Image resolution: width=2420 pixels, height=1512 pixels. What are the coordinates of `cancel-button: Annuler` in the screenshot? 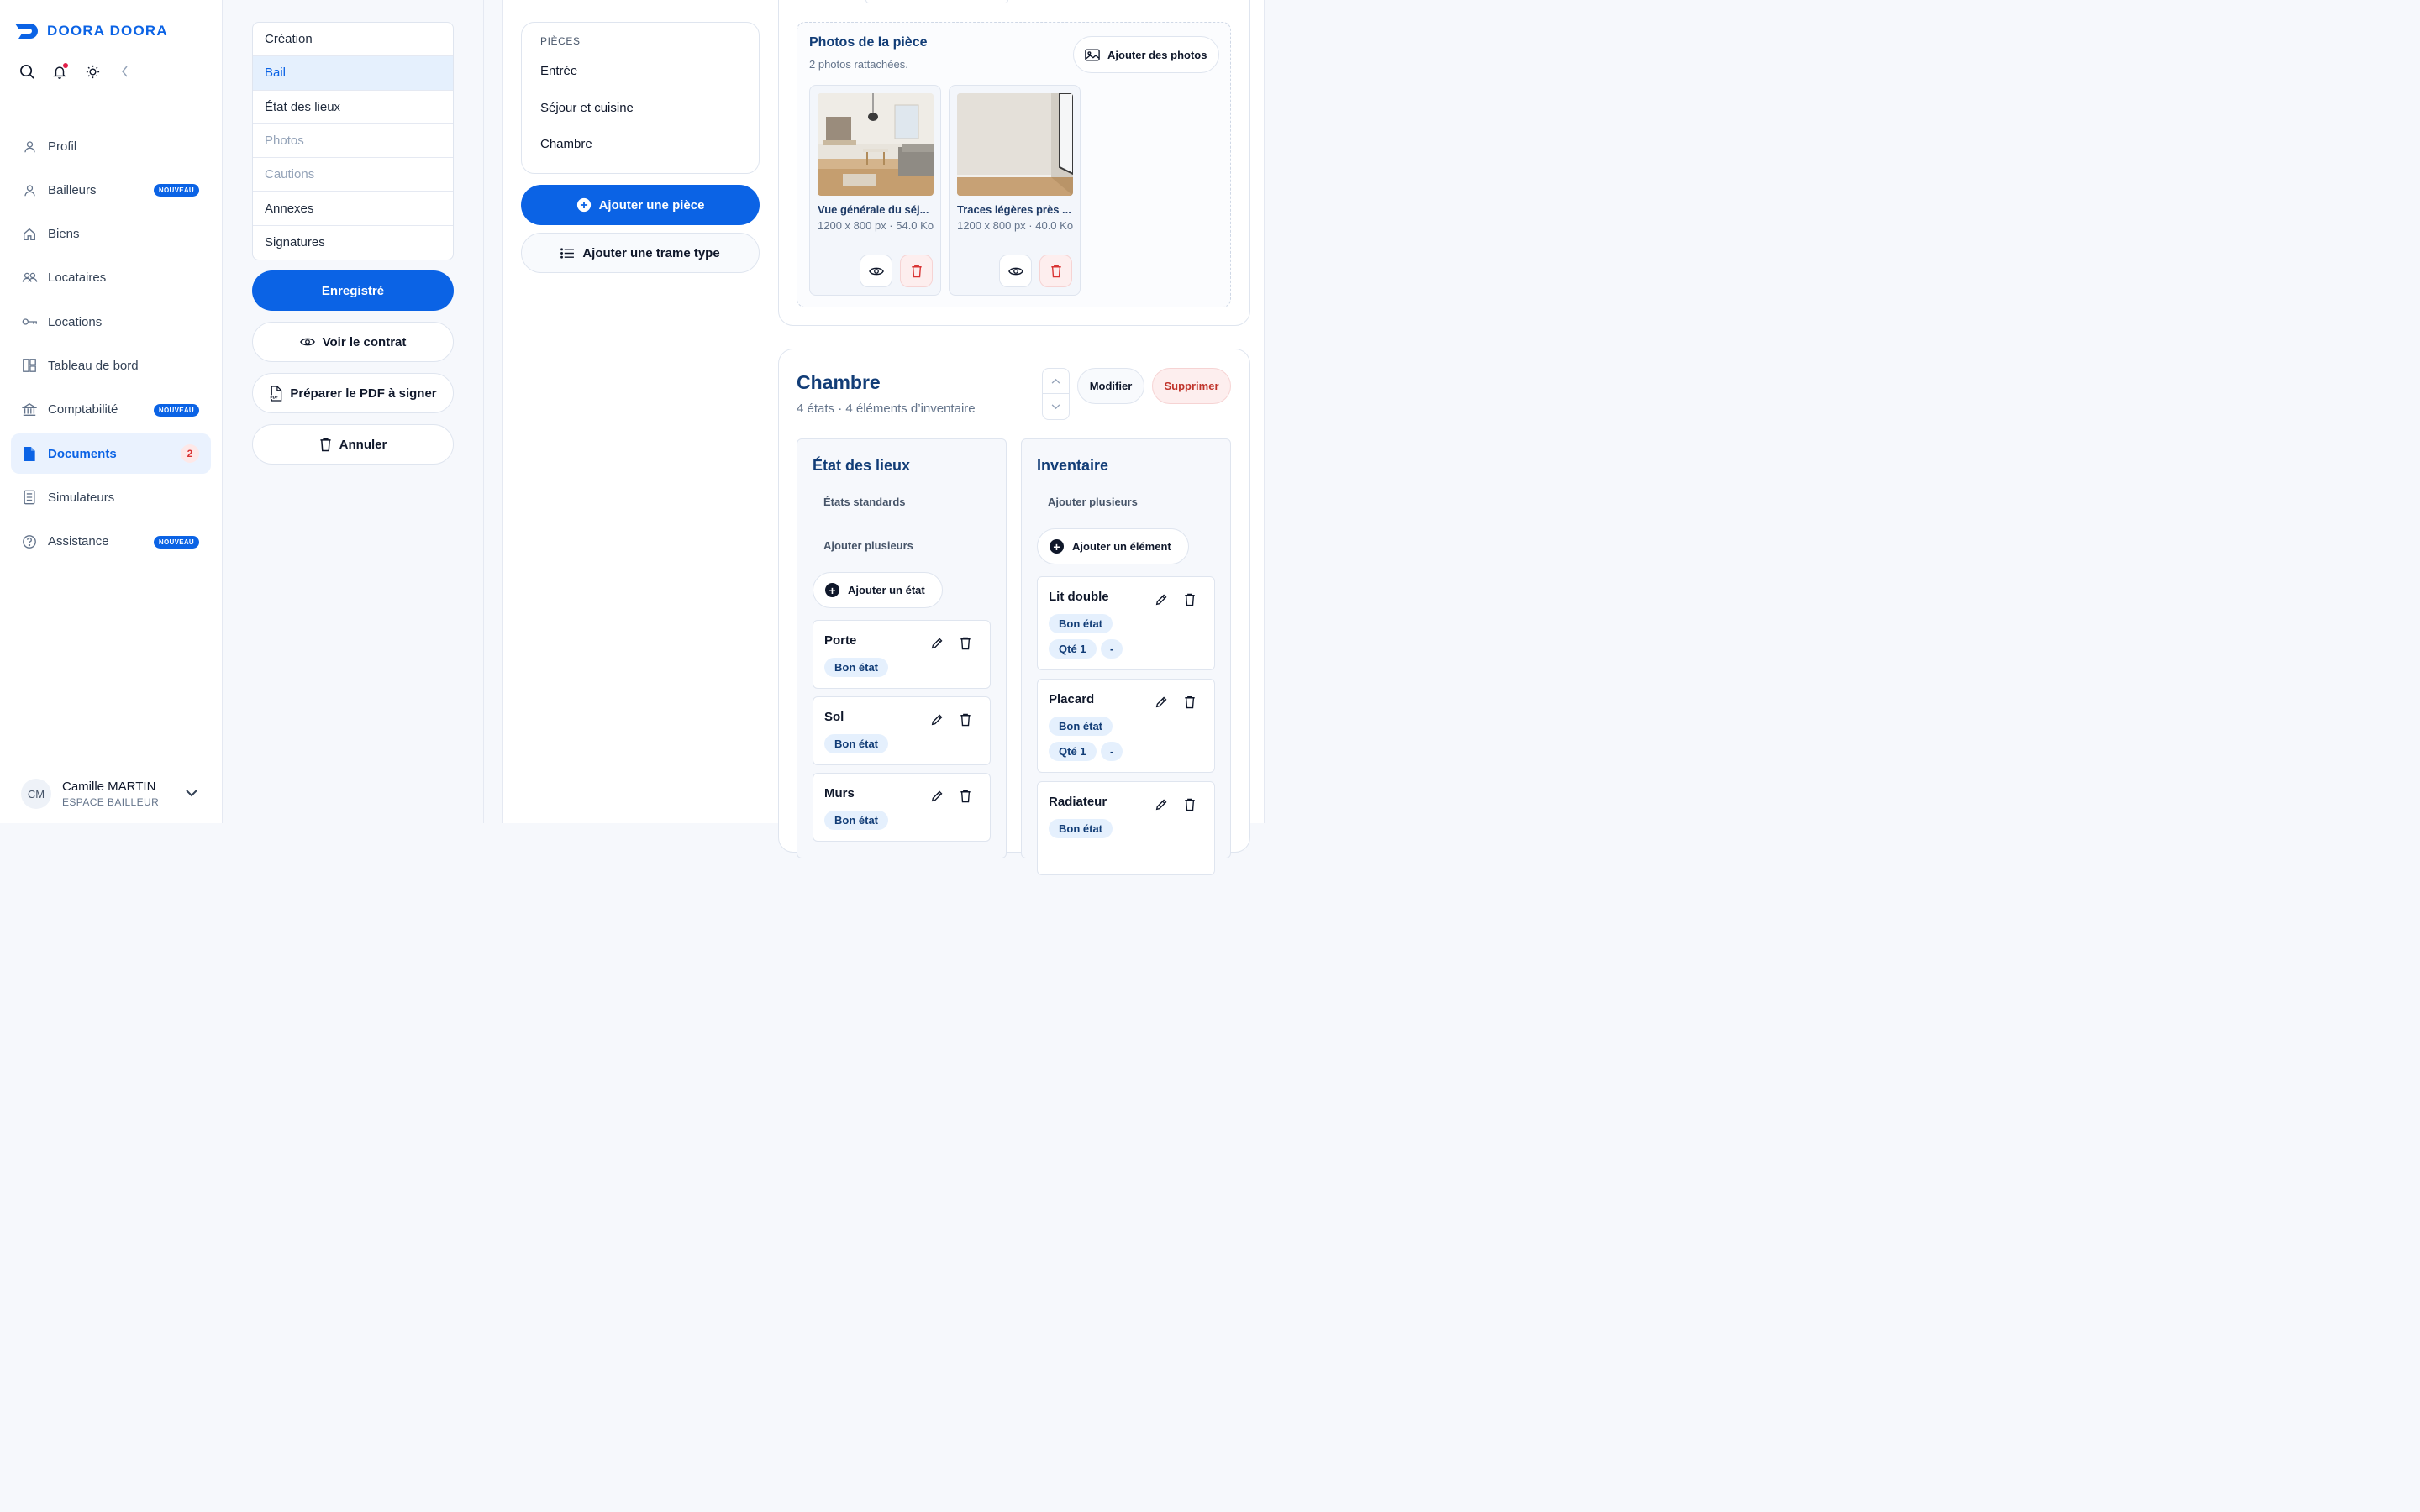 It's located at (353, 444).